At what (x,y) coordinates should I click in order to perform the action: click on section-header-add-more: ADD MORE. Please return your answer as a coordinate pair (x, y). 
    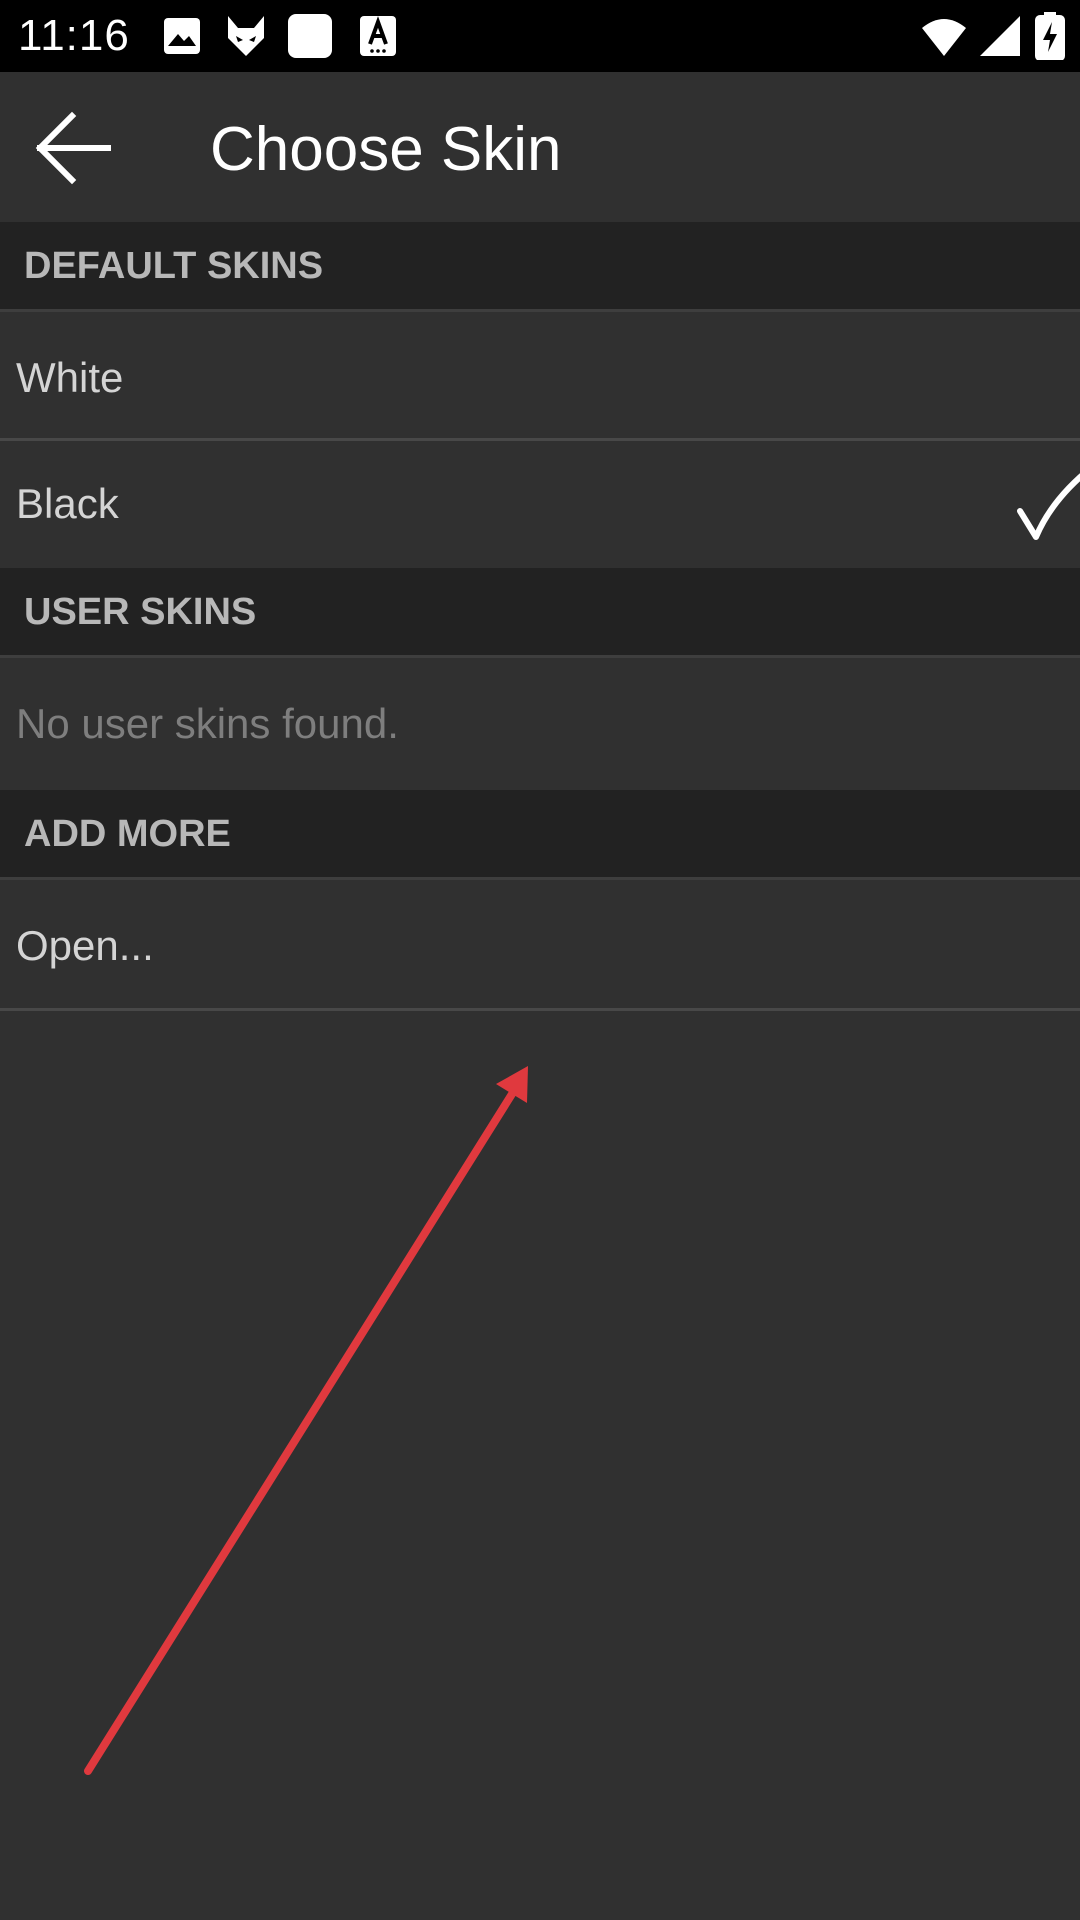
    Looking at the image, I should click on (540, 835).